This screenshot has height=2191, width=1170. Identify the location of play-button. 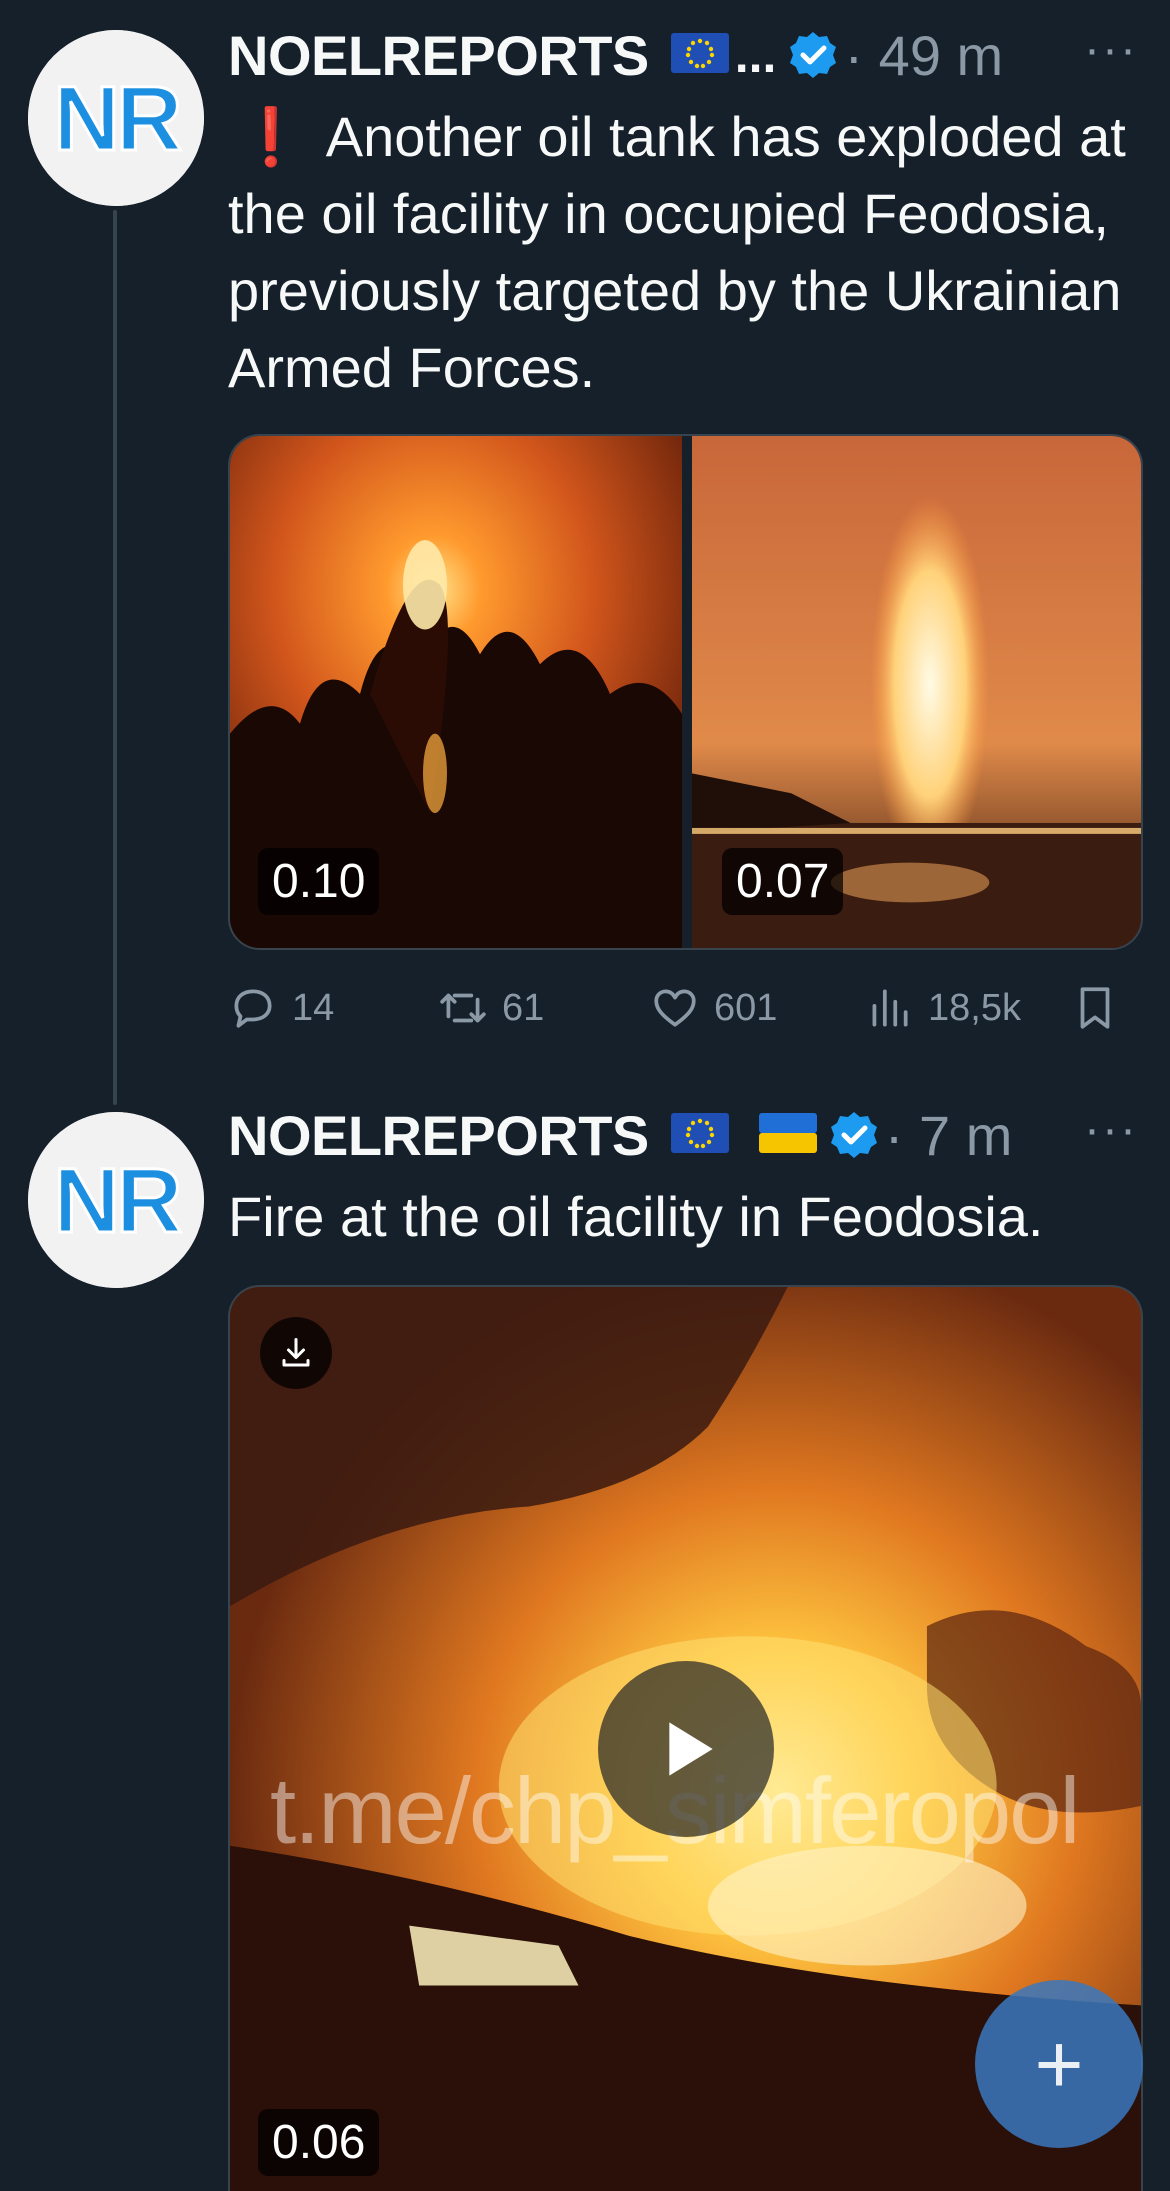
(686, 1749).